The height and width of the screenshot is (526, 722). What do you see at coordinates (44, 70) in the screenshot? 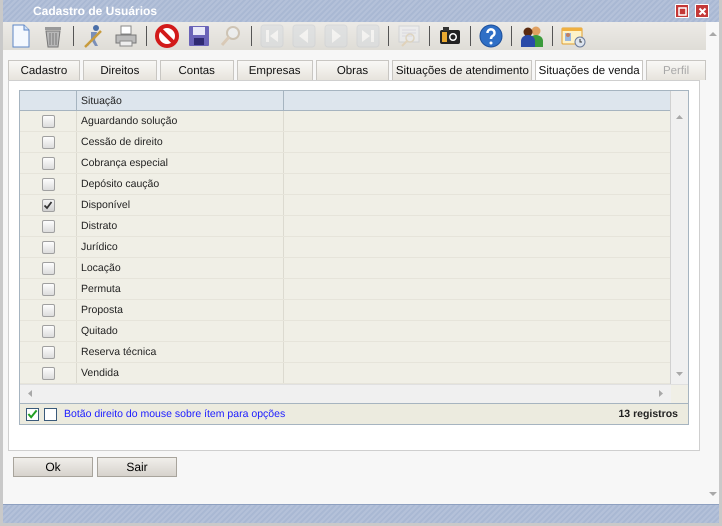
I see `tab: Cadastro` at bounding box center [44, 70].